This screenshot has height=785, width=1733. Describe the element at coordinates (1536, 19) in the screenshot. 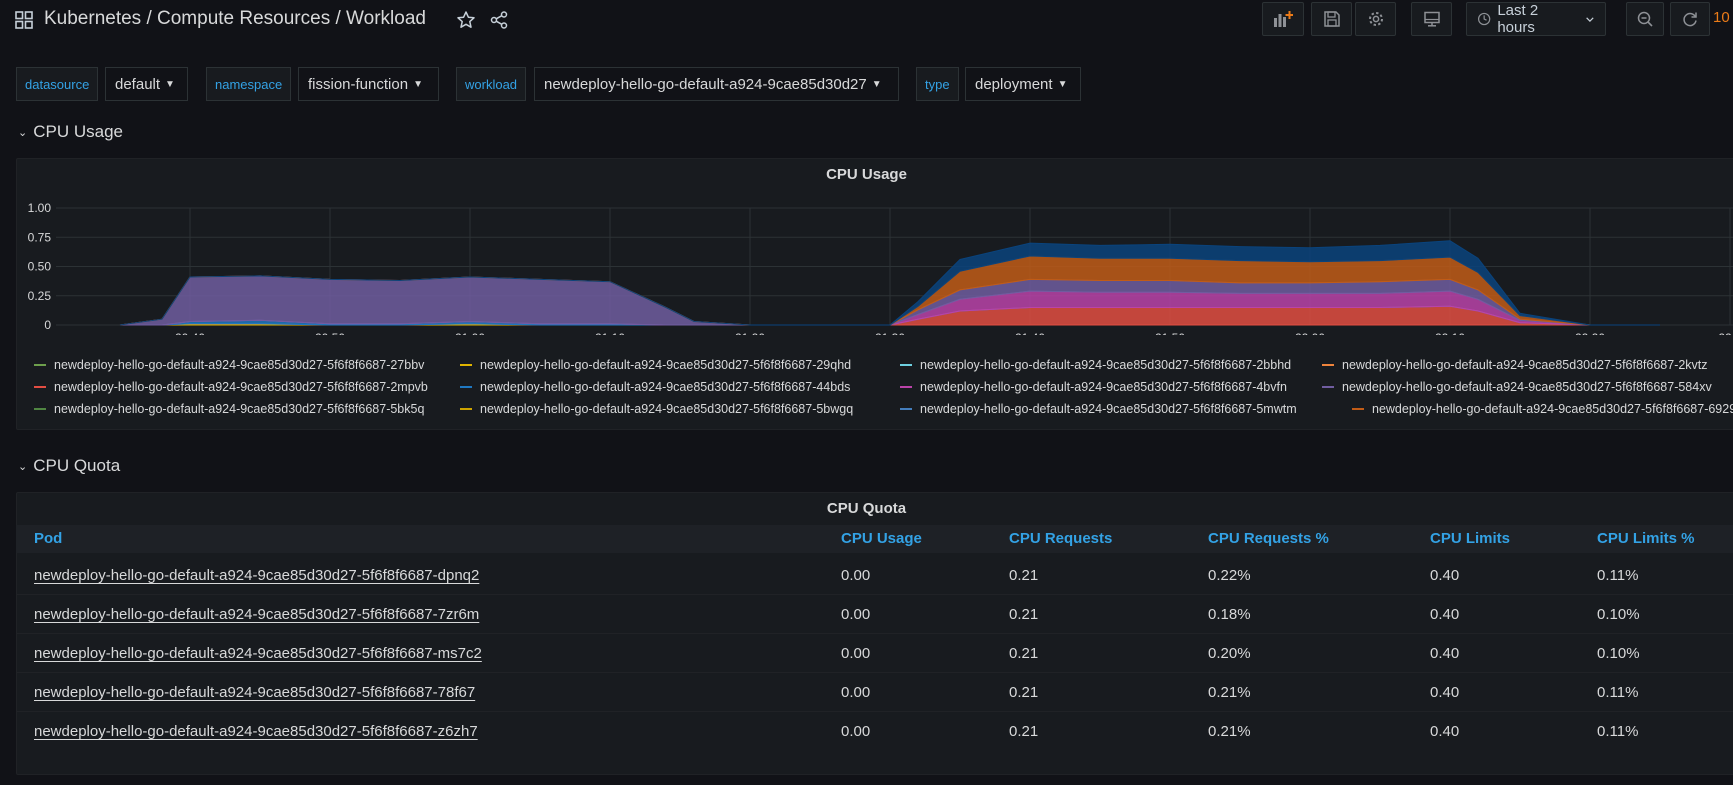

I see `time-range-picker: Last 2 hours` at that location.